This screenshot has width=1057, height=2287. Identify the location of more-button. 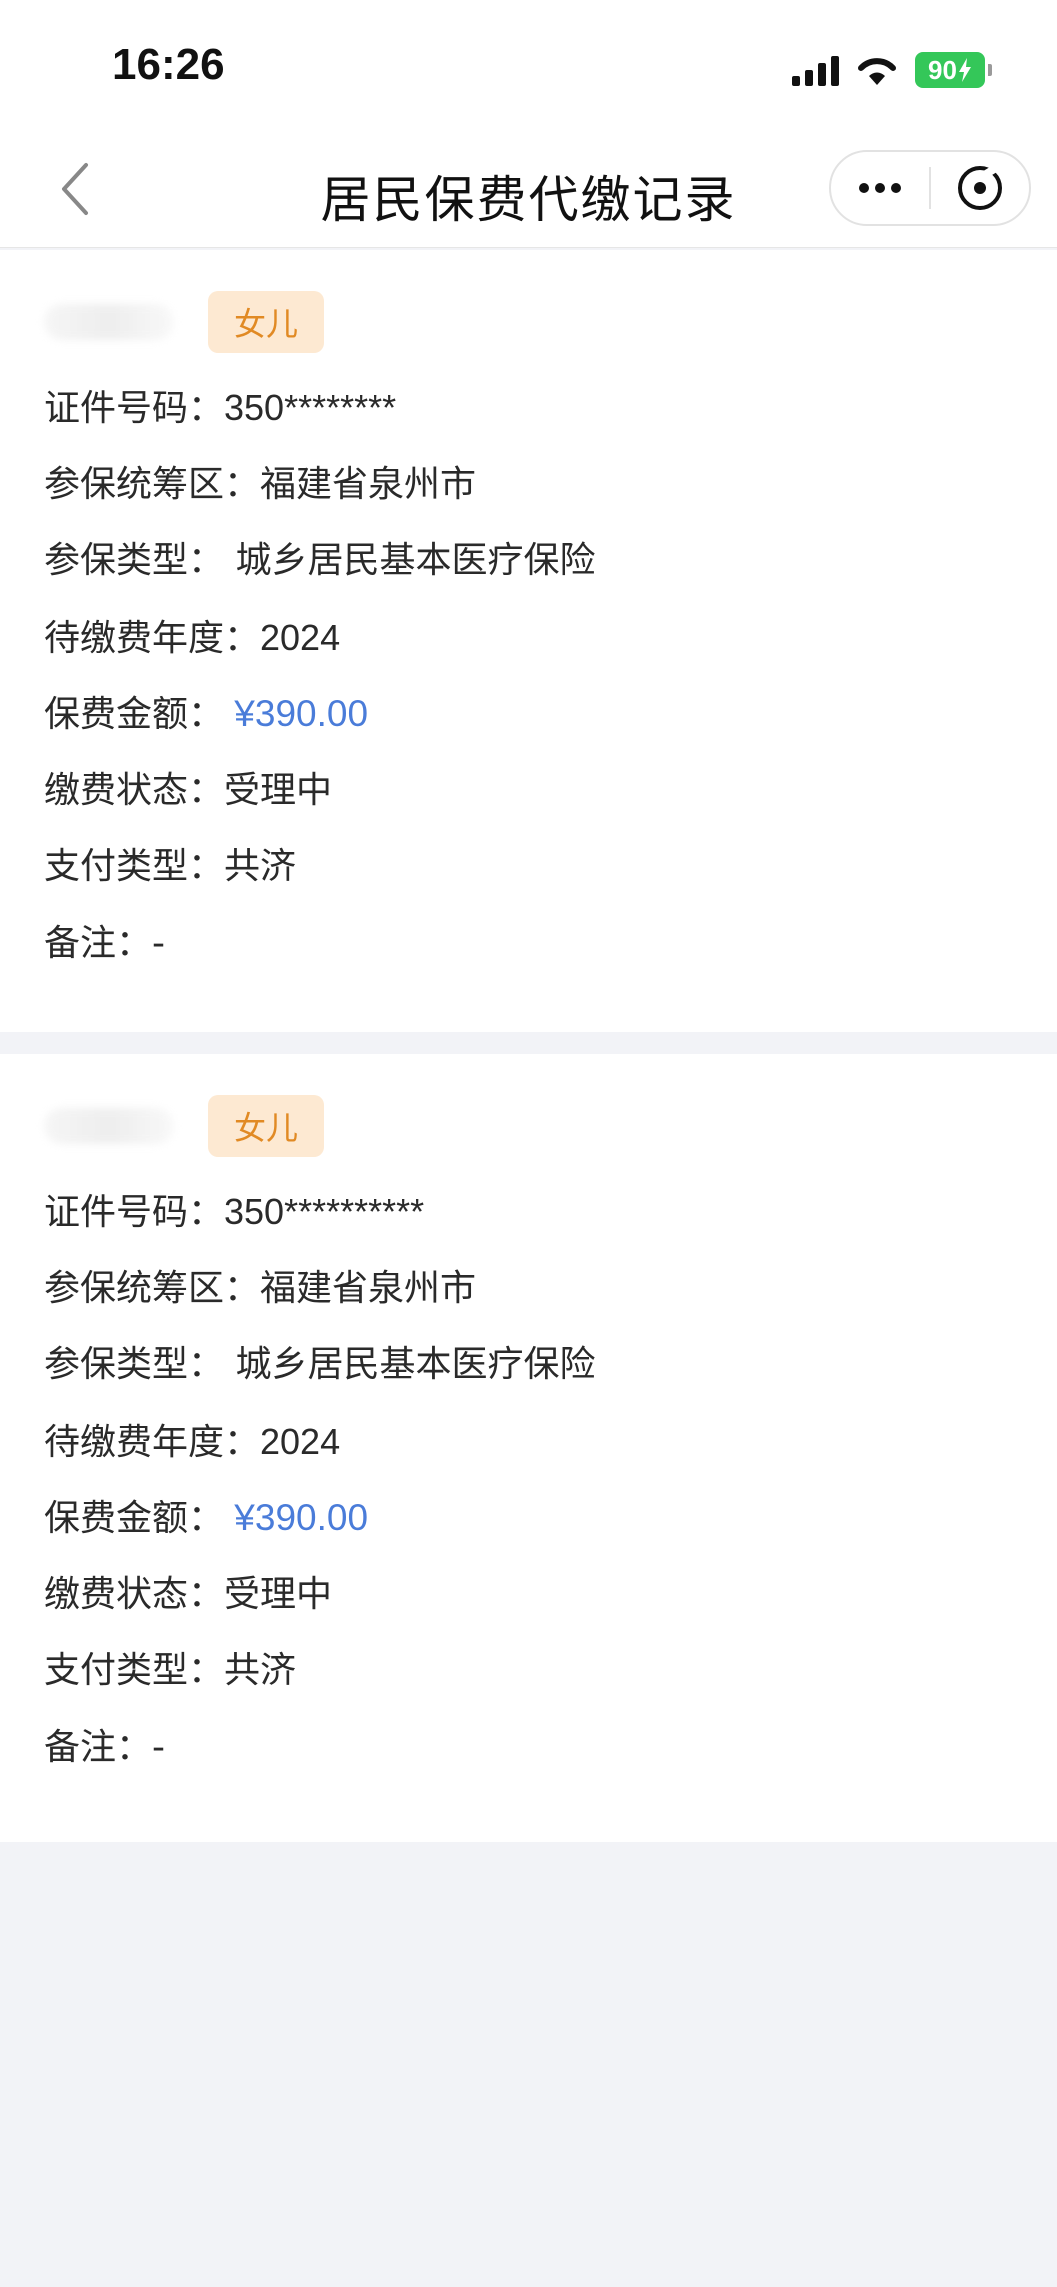
(880, 188).